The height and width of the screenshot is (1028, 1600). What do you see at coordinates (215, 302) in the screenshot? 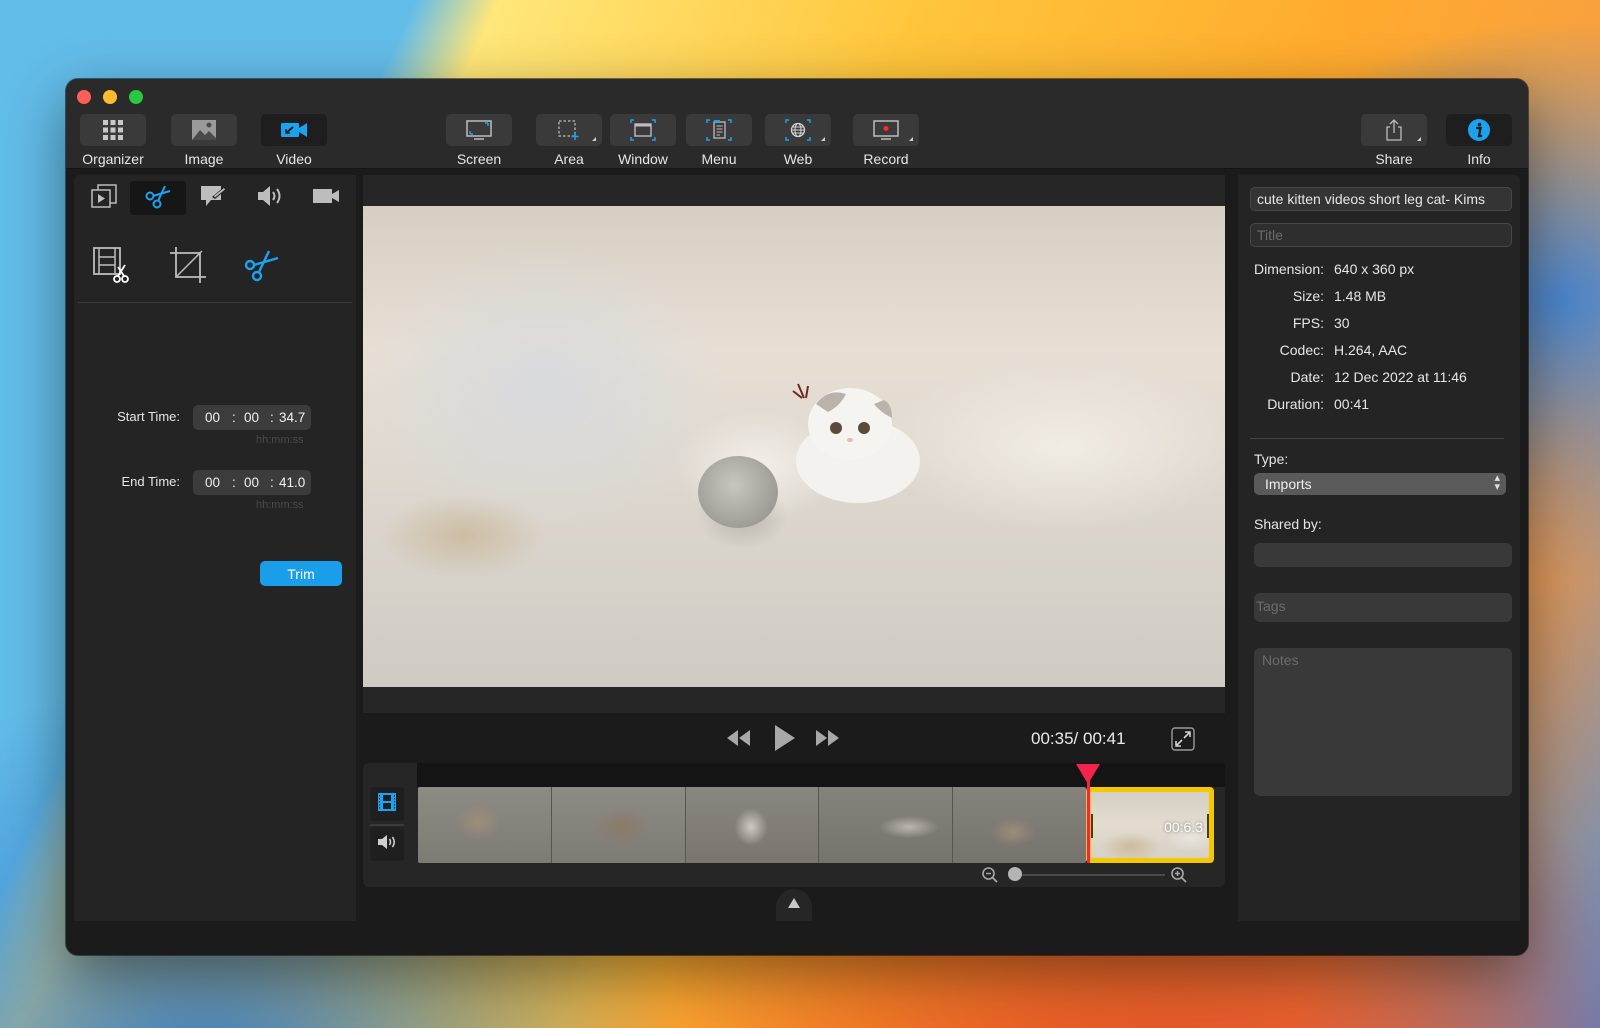
I see `divider` at bounding box center [215, 302].